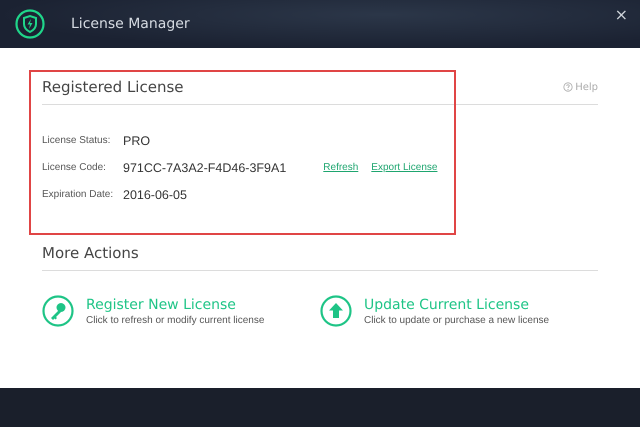  I want to click on section-heading: Registered License, so click(113, 87).